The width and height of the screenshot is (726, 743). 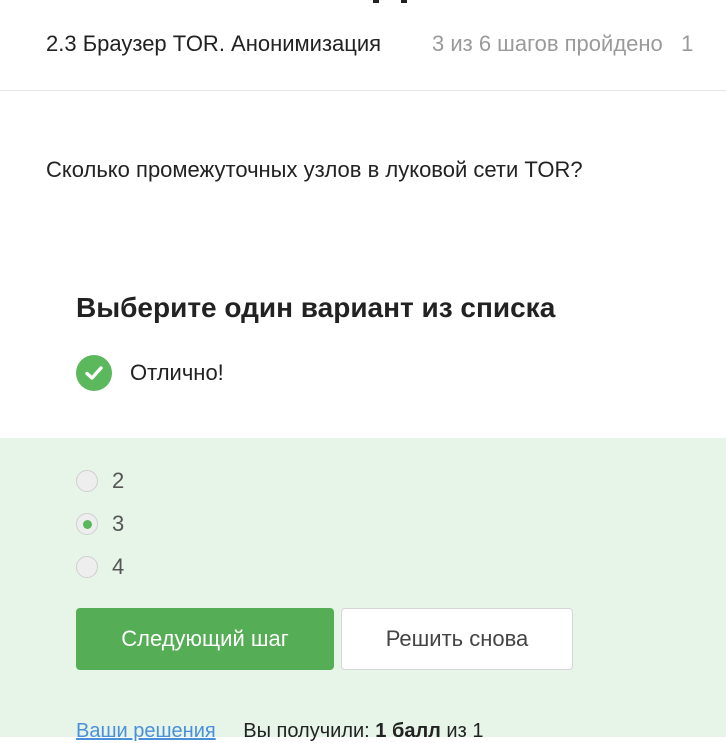 What do you see at coordinates (94, 373) in the screenshot?
I see `check-circle-icon` at bounding box center [94, 373].